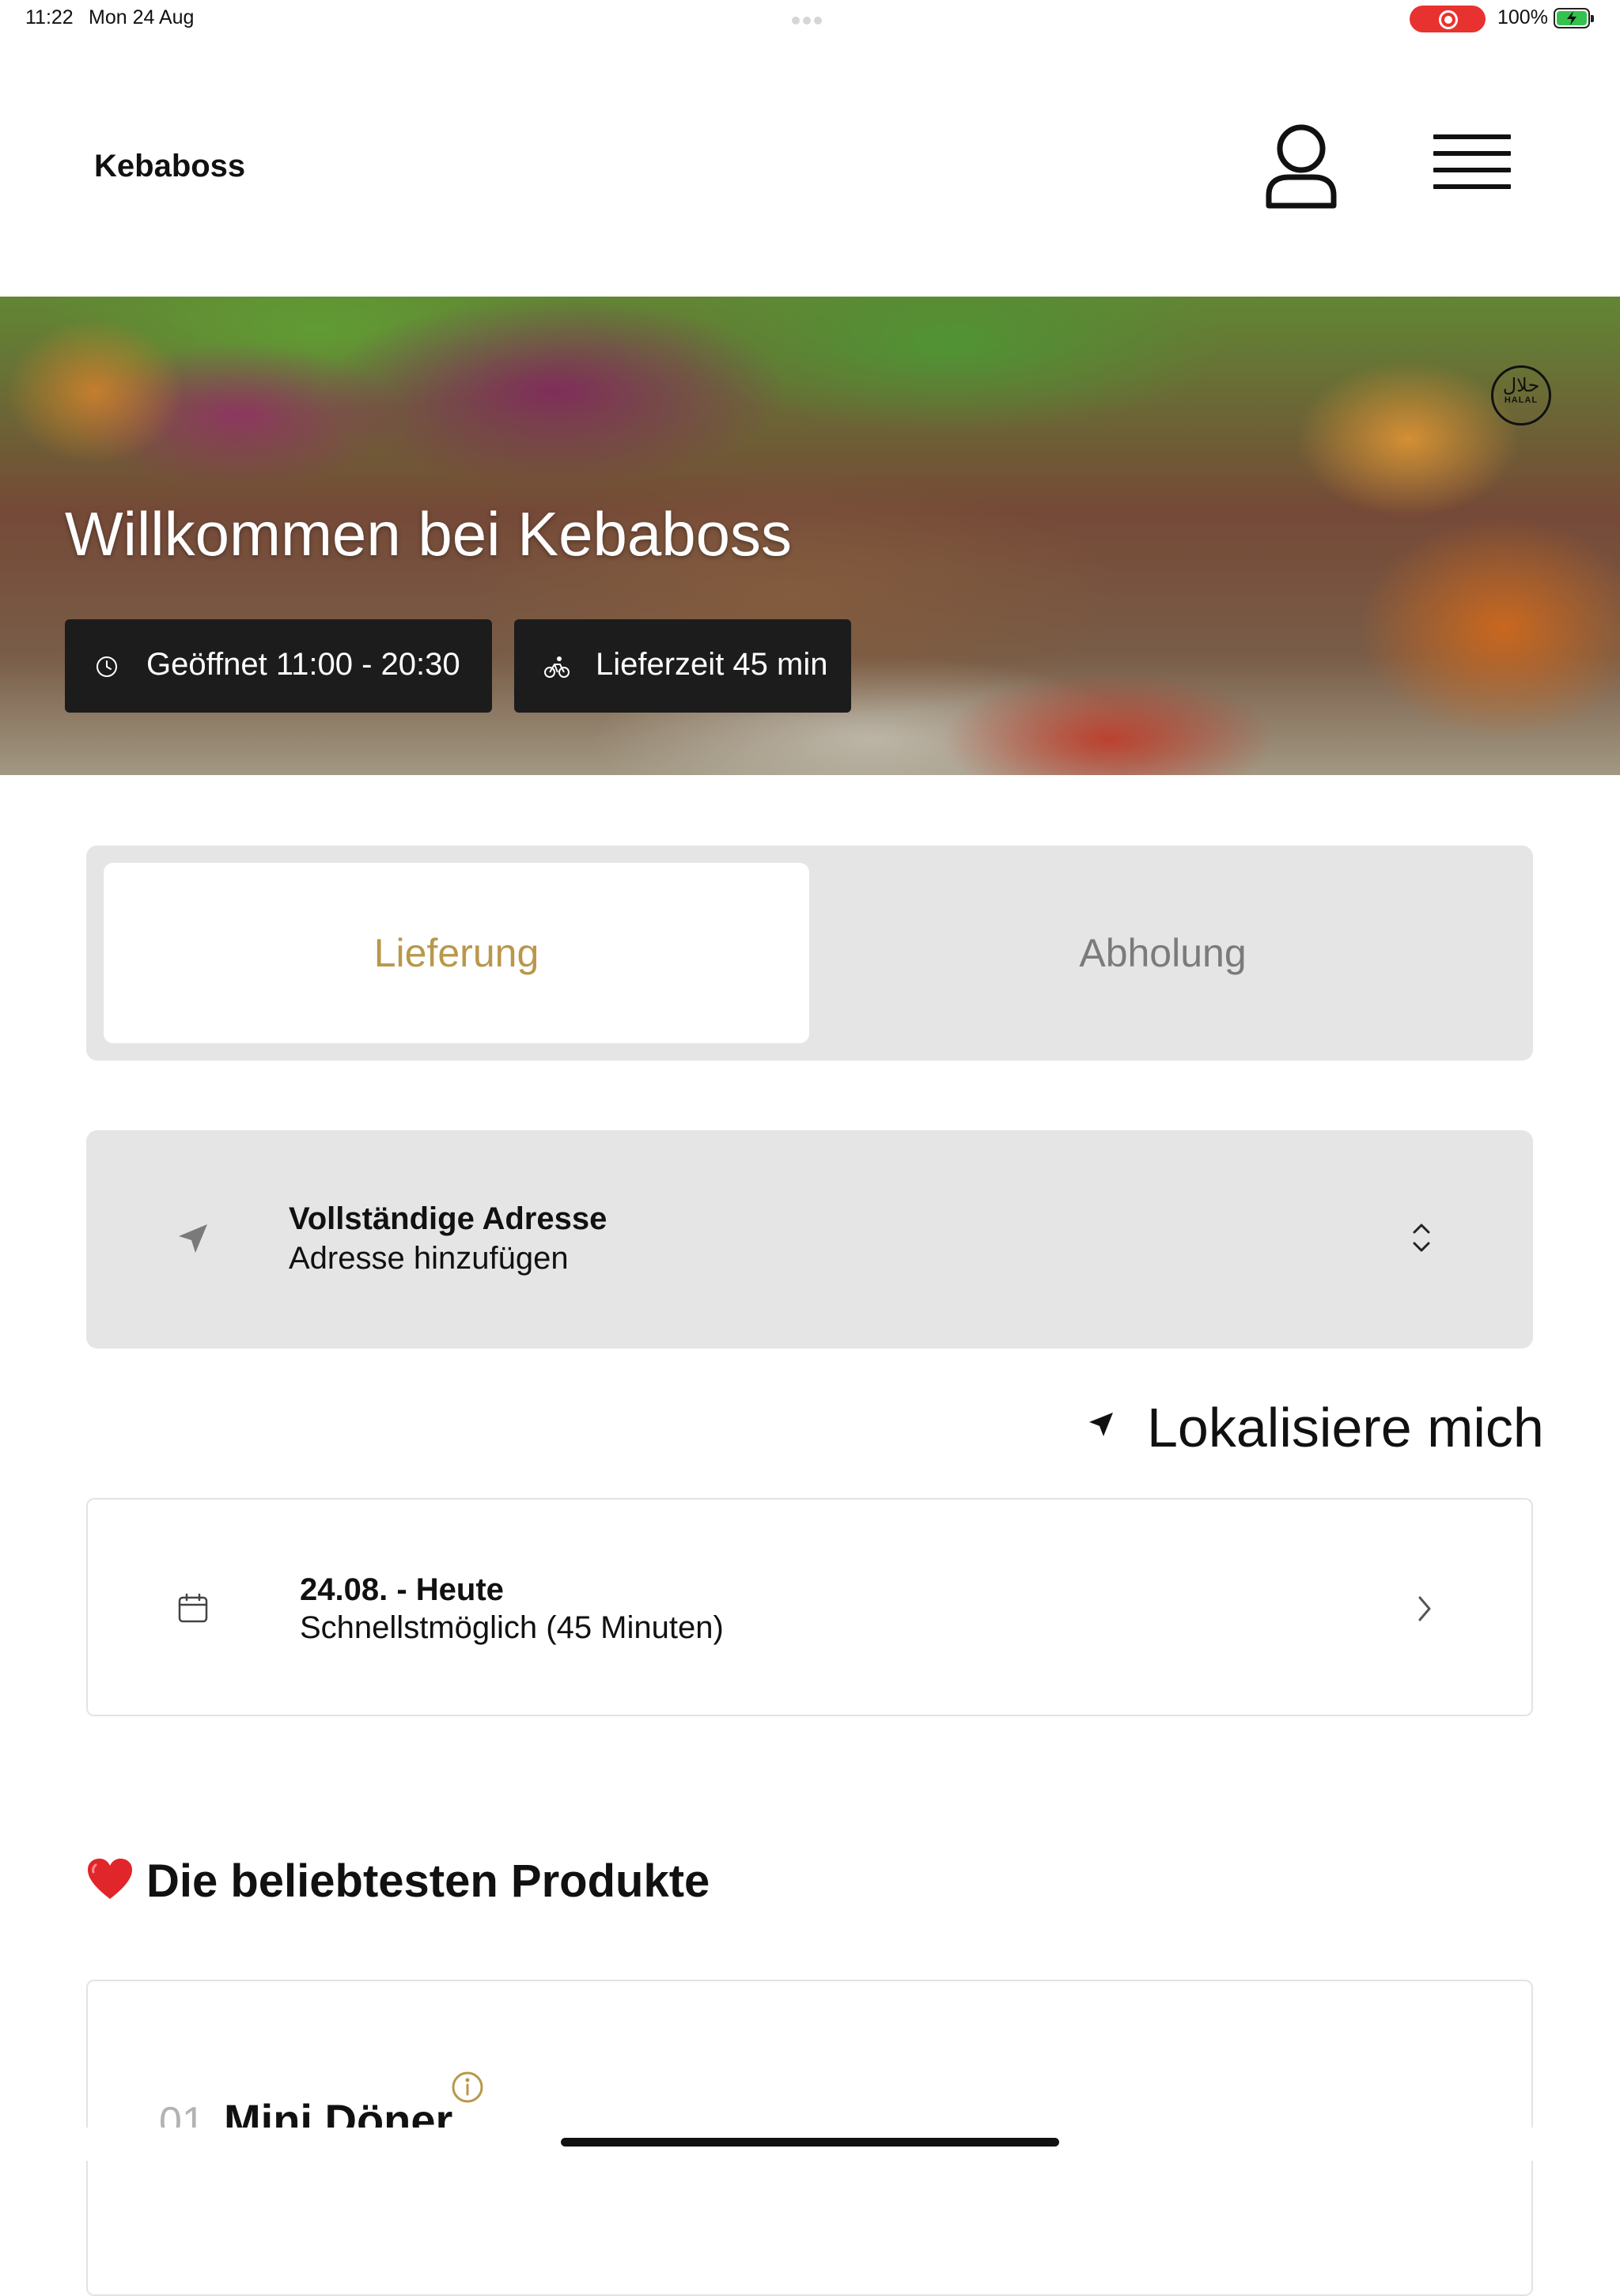  I want to click on schedule-time: Schnellstmöglich (45 Minuten), so click(512, 1627).